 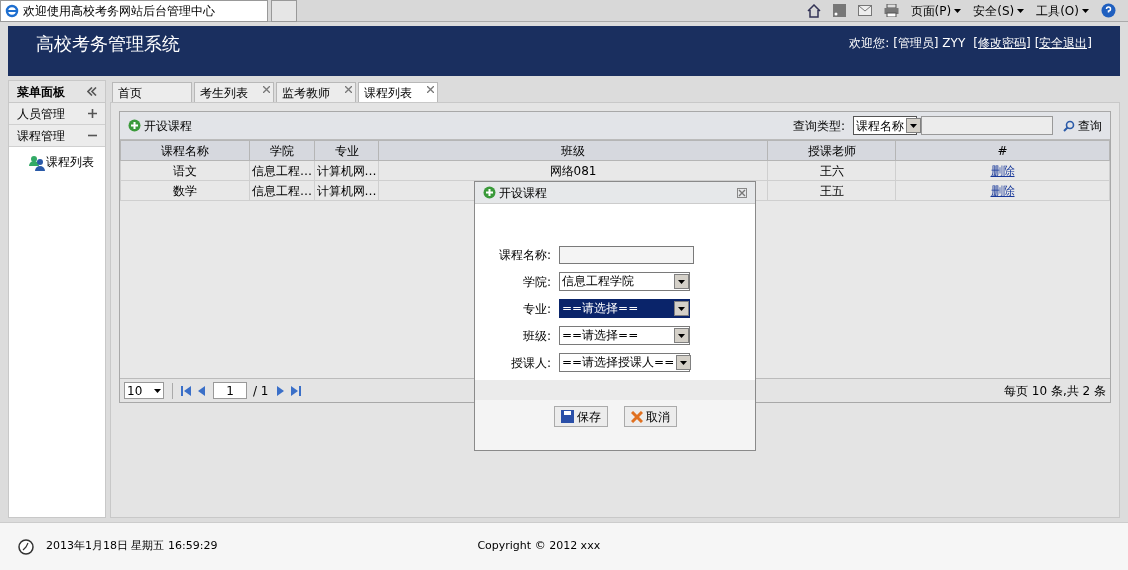 I want to click on field-label: 班级:, so click(x=536, y=336).